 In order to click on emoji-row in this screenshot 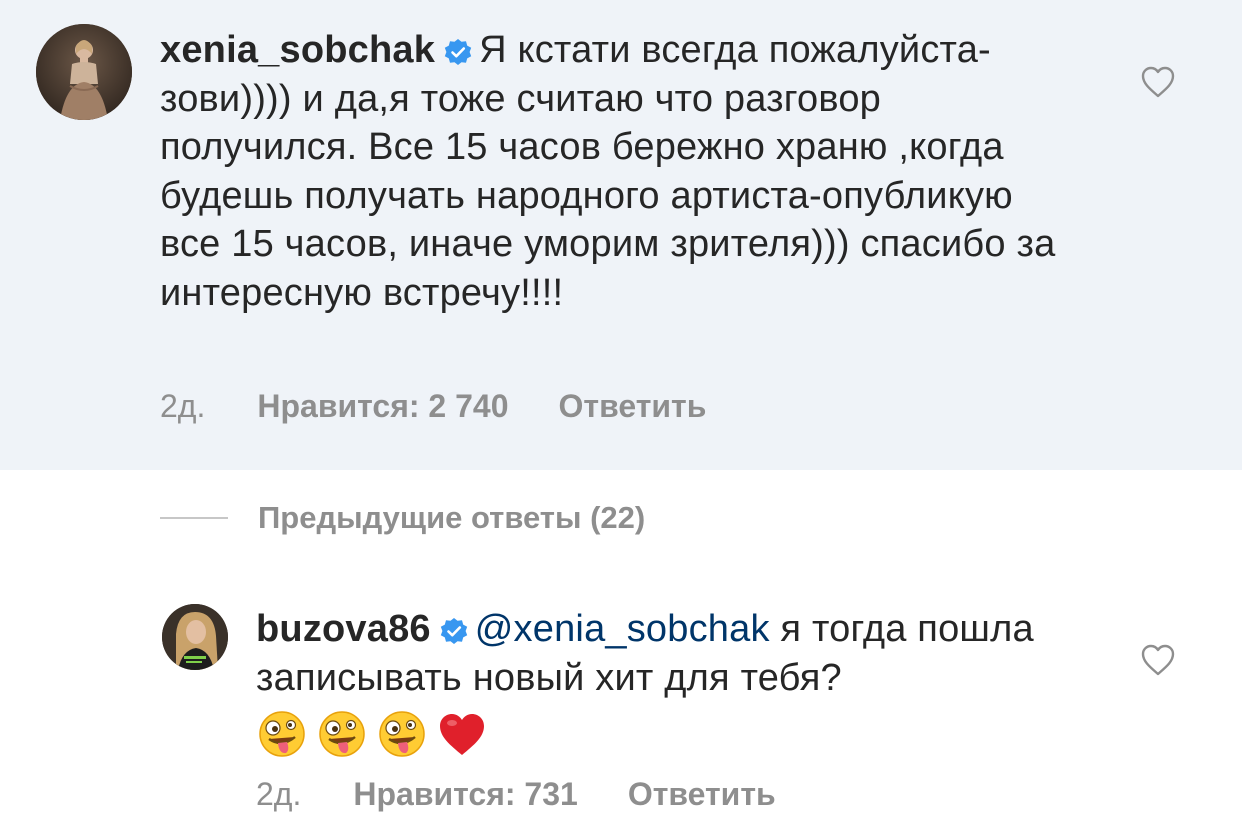, I will do `click(376, 734)`.